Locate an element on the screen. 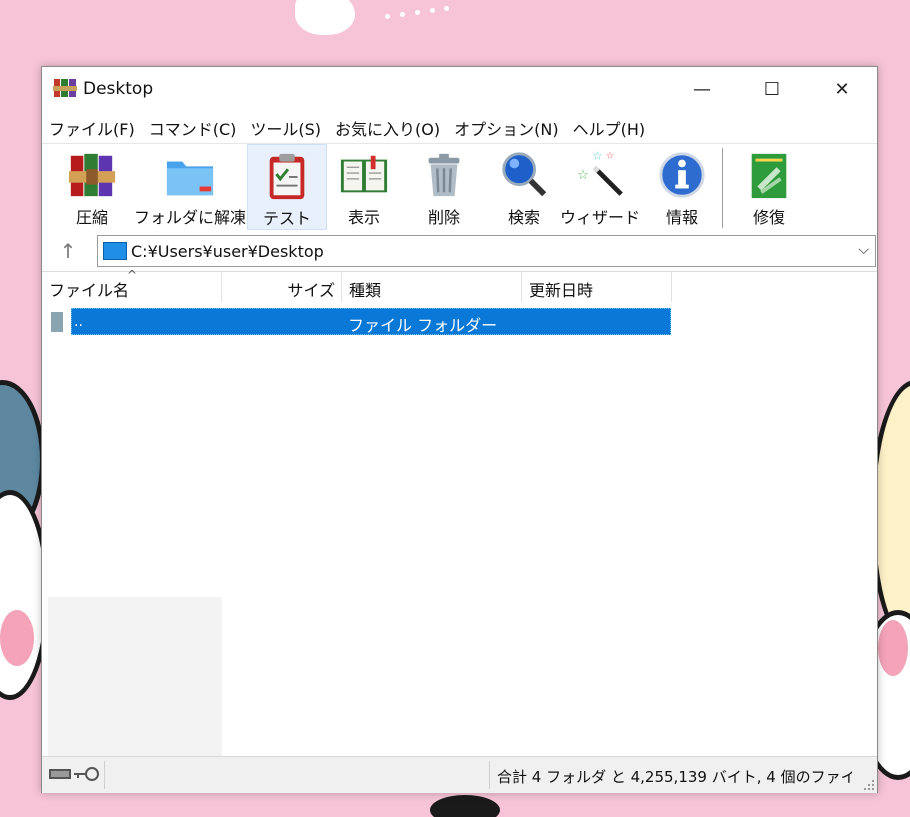  repair-button: 修復 is located at coordinates (769, 186).